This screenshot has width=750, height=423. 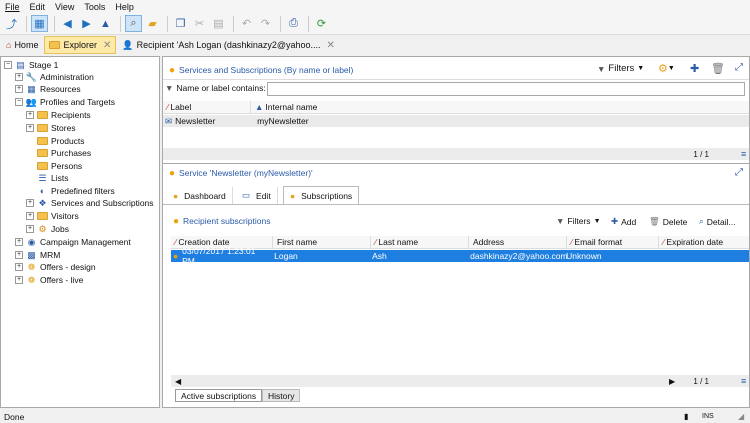 I want to click on subs-filters-button: ▼ Filters ▼, so click(x=578, y=221).